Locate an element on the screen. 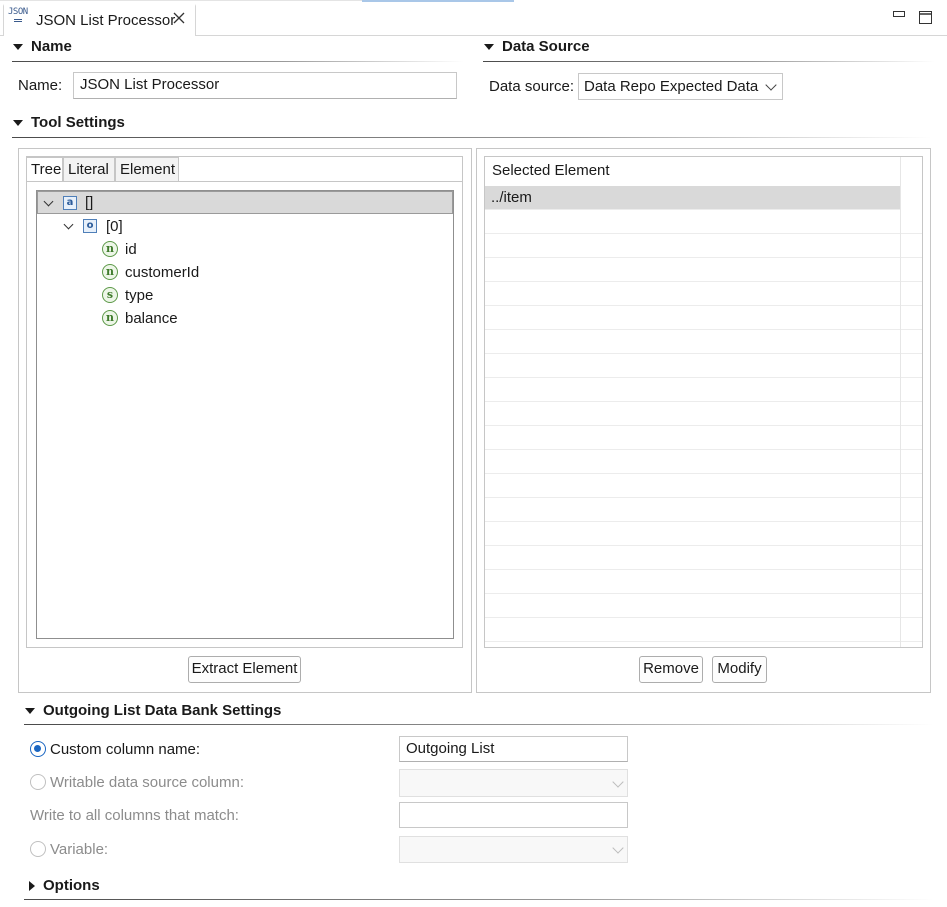 The height and width of the screenshot is (907, 947). tree-object-label: [0] is located at coordinates (114, 226).